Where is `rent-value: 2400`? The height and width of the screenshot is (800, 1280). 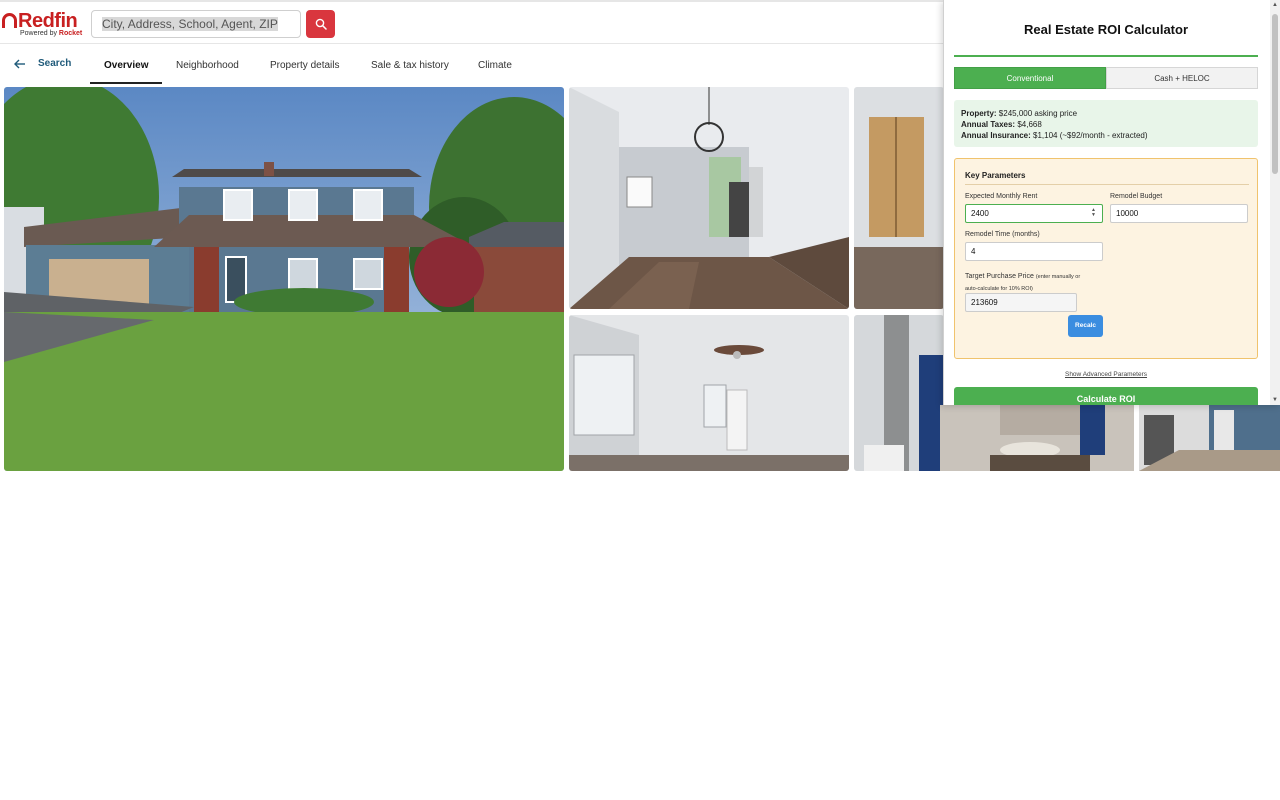
rent-value: 2400 is located at coordinates (980, 213).